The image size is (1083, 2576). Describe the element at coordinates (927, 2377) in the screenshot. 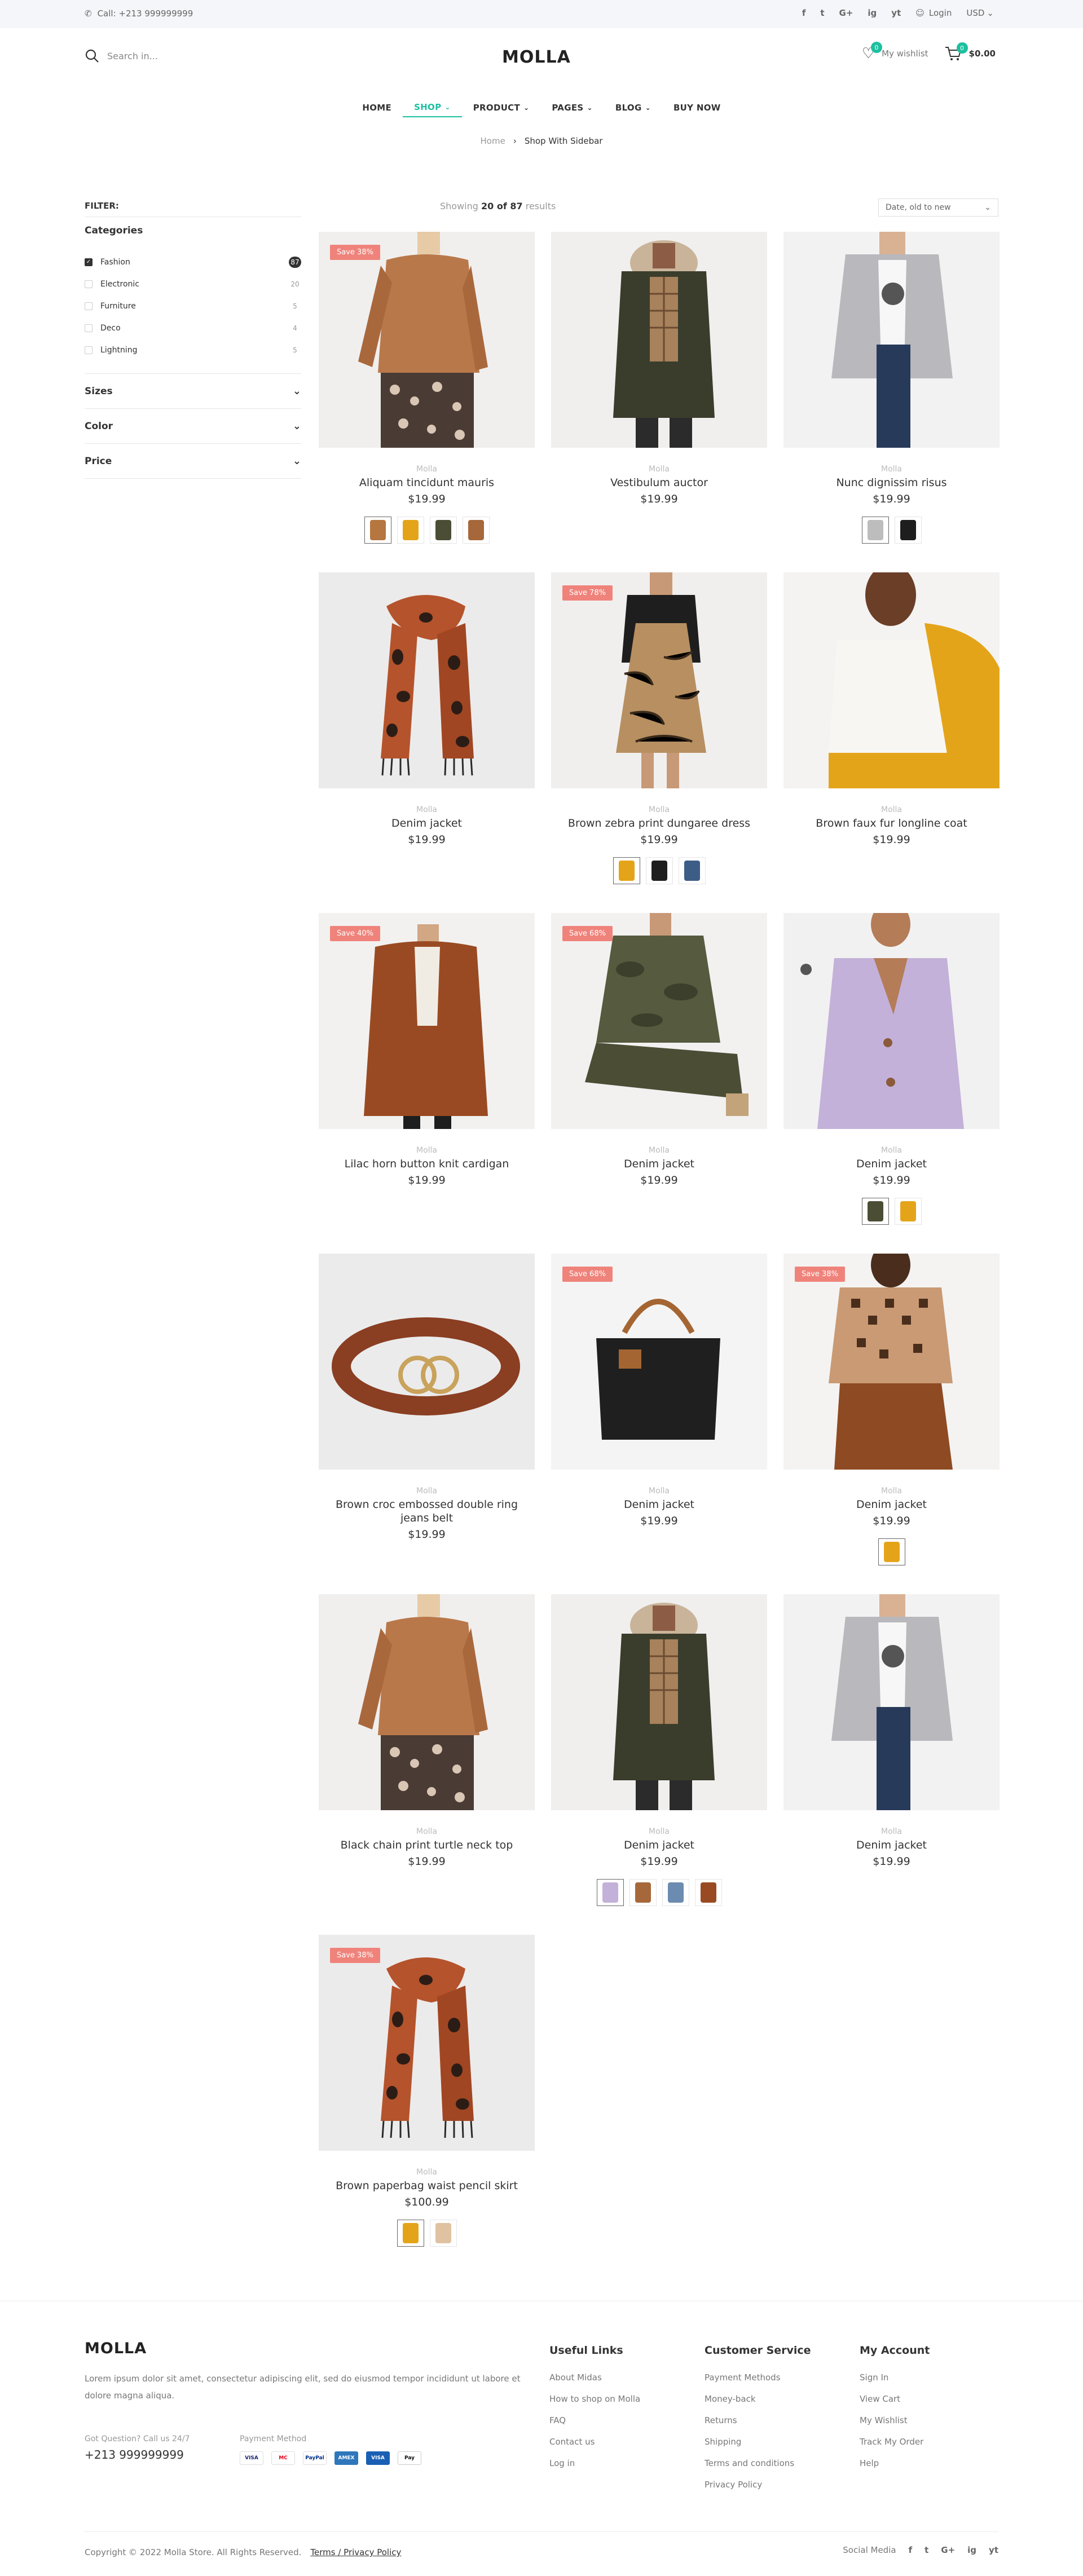

I see `footer-link: Sign In` at that location.